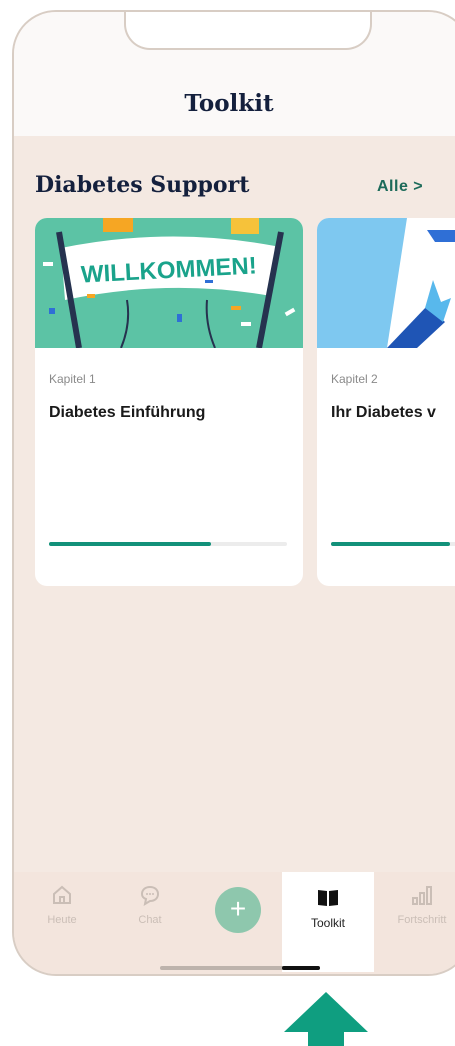 Image resolution: width=455 pixels, height=1046 pixels. I want to click on course-title: Diabetes Einführung, so click(127, 412).